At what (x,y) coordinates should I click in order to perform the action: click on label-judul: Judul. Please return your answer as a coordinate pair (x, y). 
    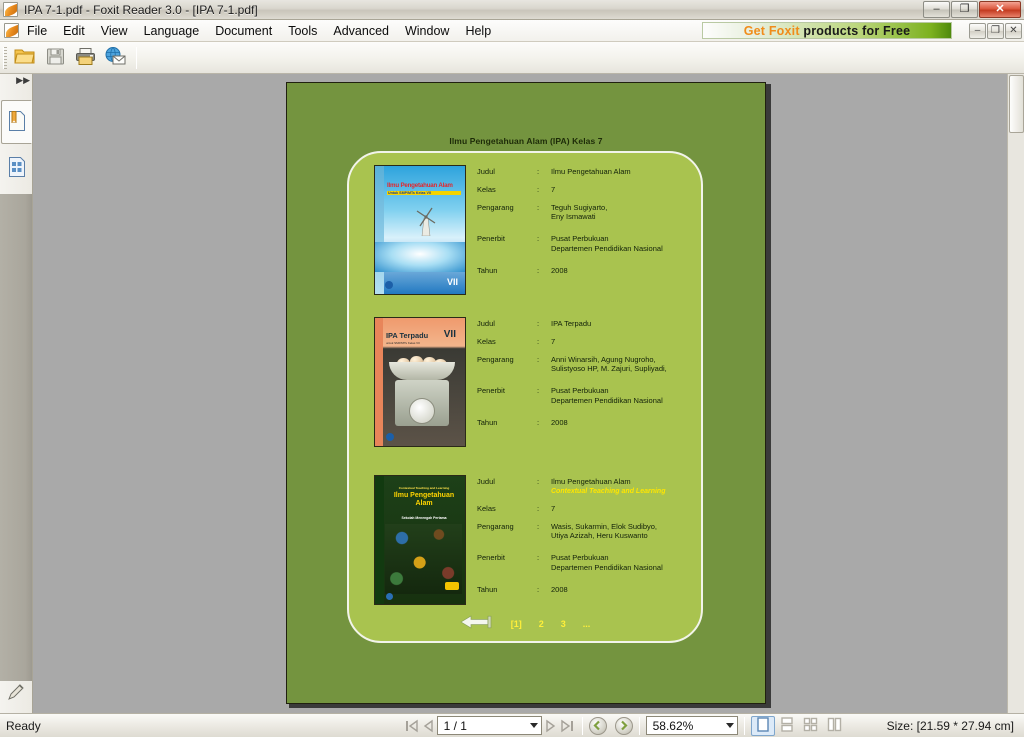
    Looking at the image, I should click on (486, 323).